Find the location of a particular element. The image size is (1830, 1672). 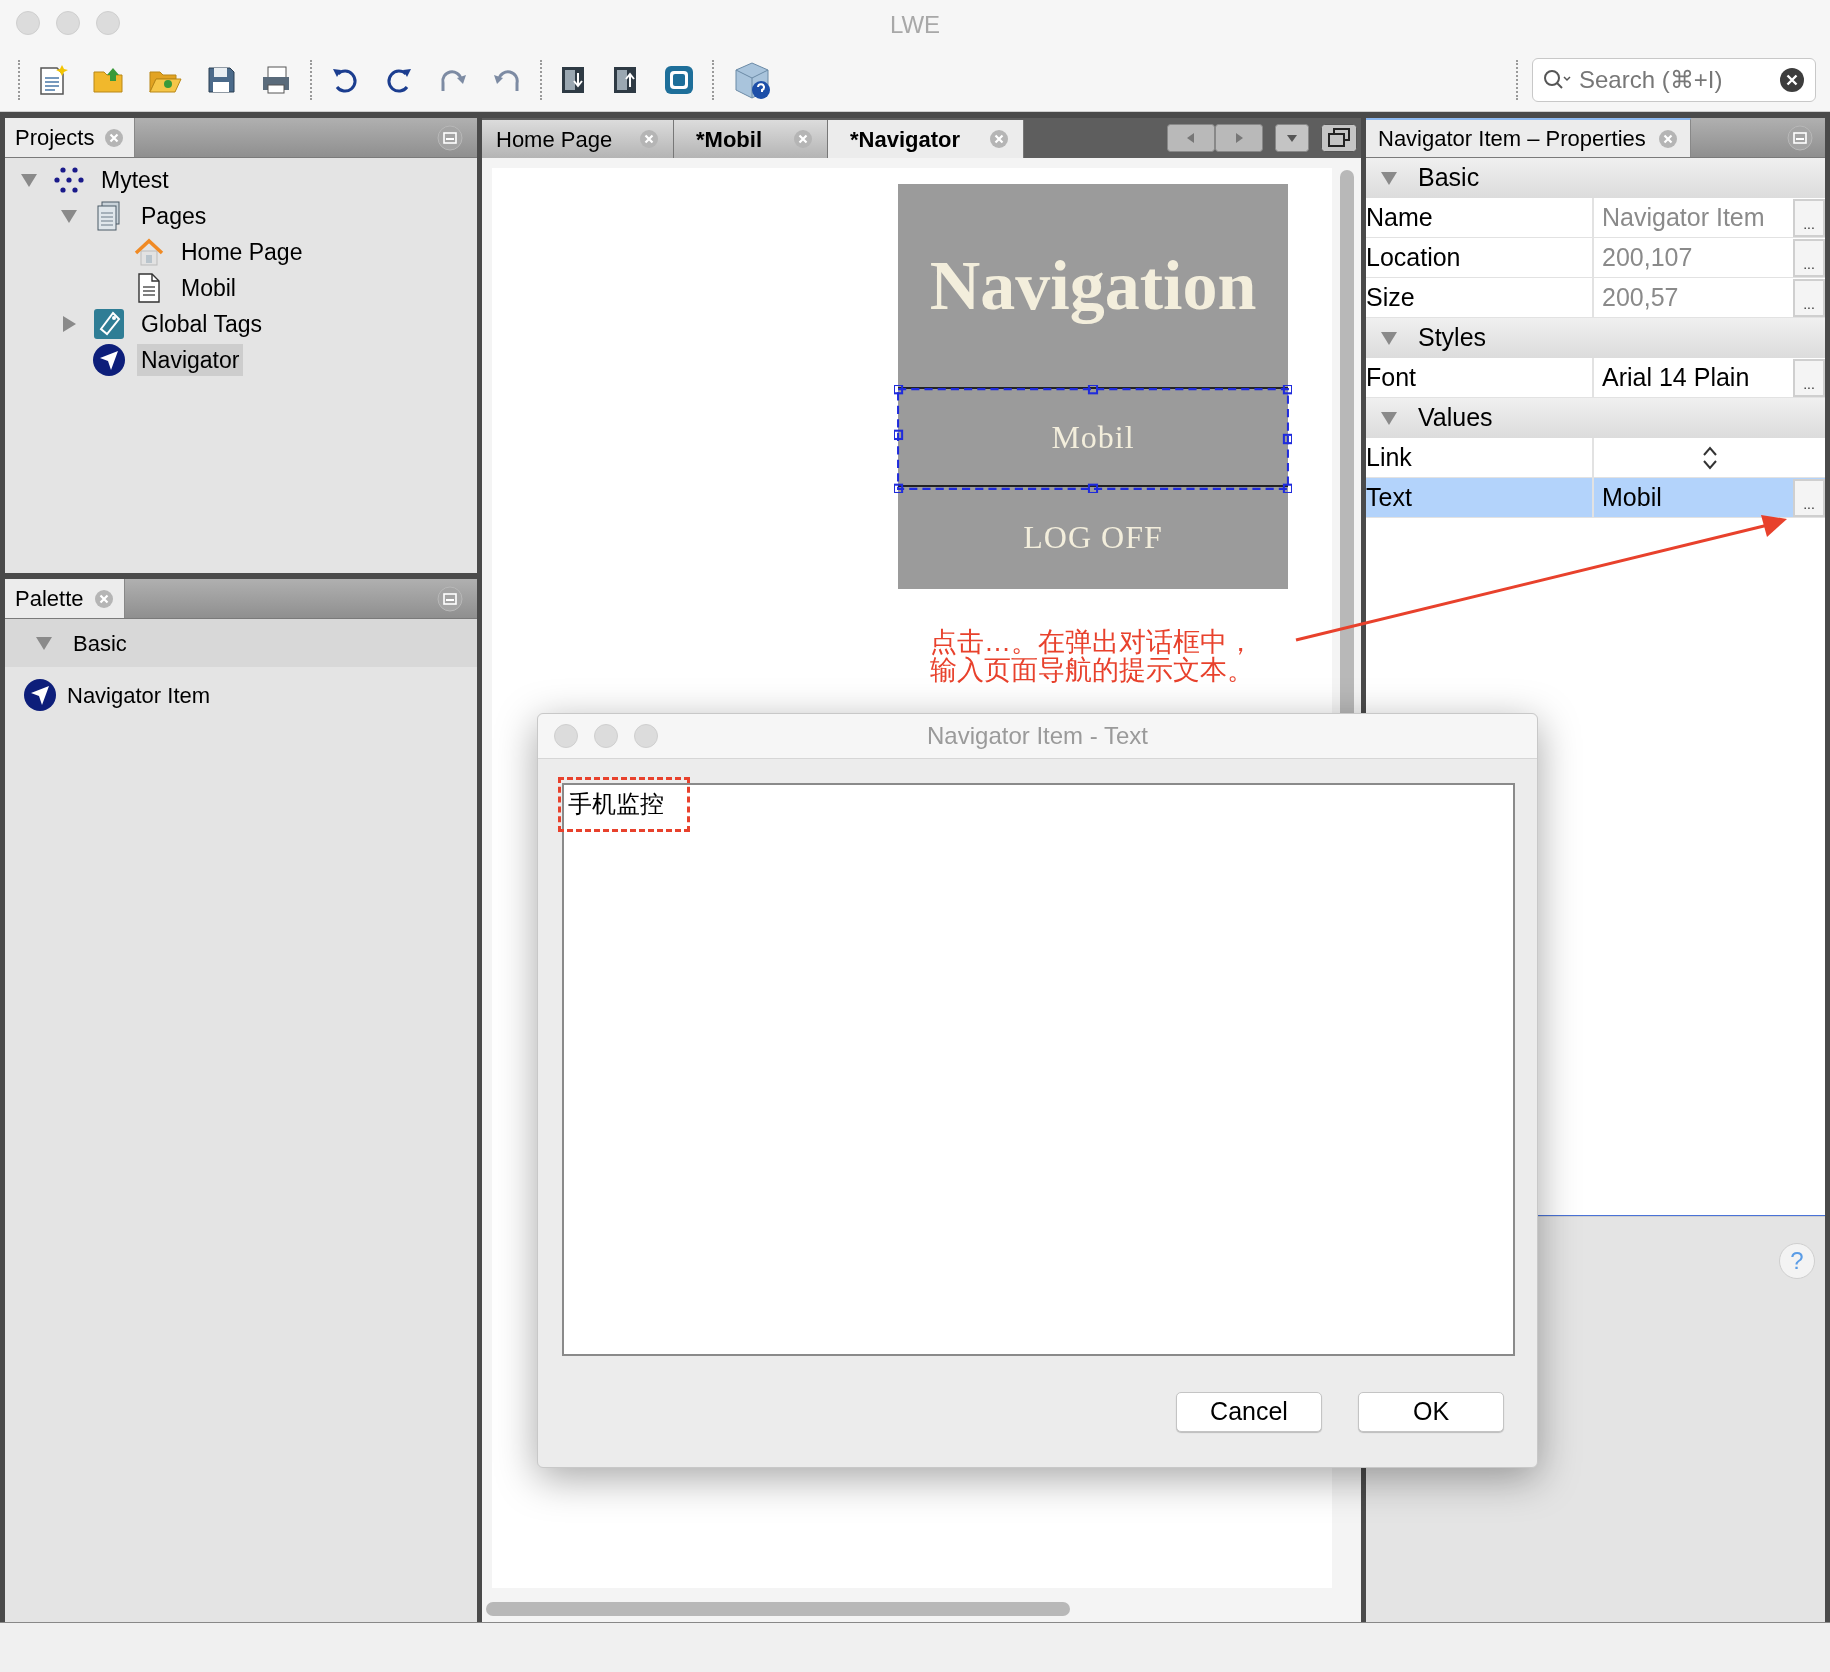

folder-icon is located at coordinates (108, 80).